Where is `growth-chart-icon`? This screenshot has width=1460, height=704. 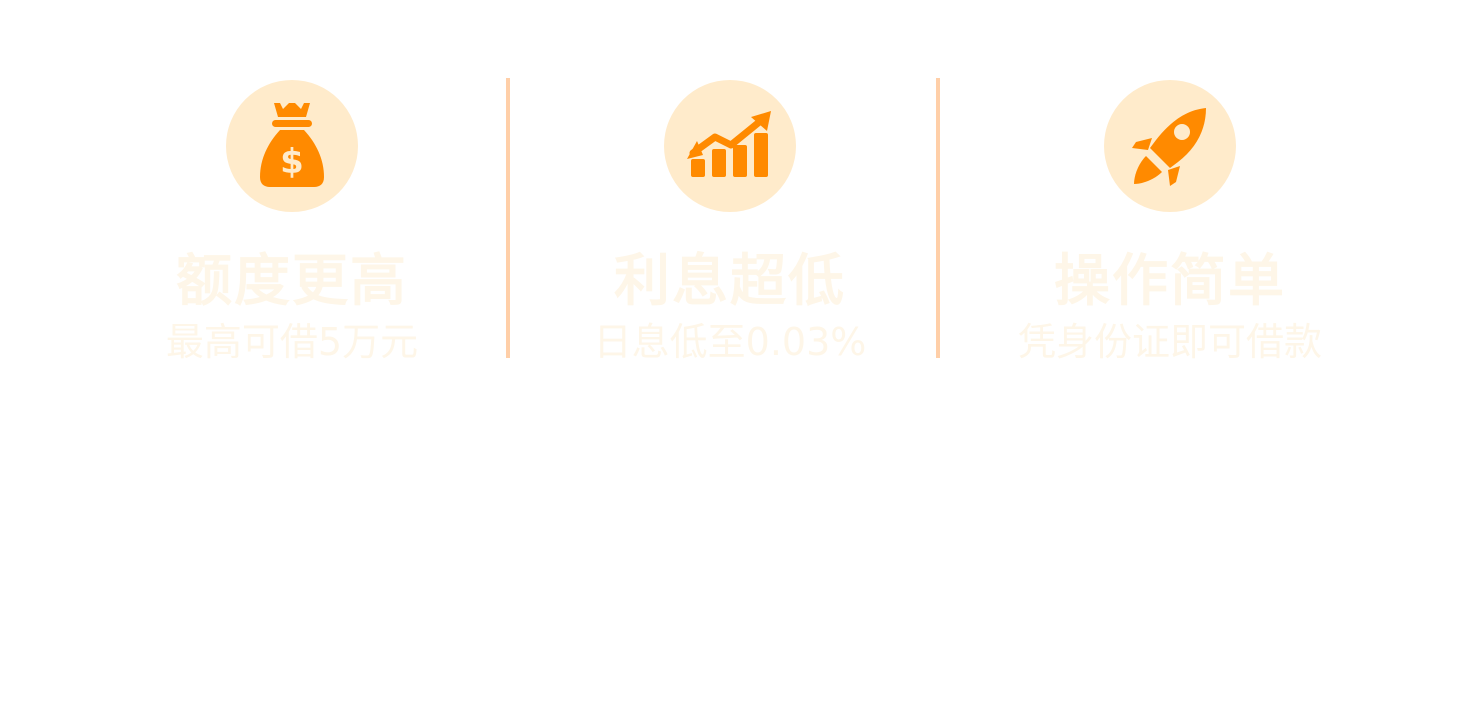 growth-chart-icon is located at coordinates (730, 146).